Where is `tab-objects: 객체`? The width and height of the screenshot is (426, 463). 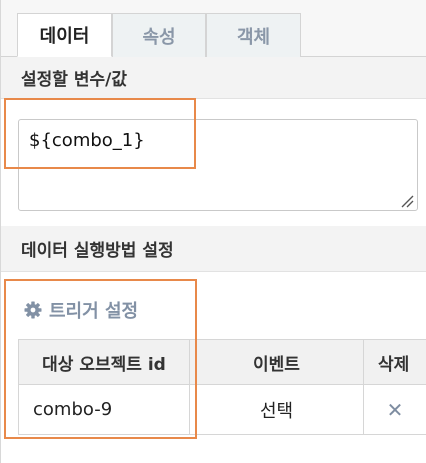 tab-objects: 객체 is located at coordinates (253, 35).